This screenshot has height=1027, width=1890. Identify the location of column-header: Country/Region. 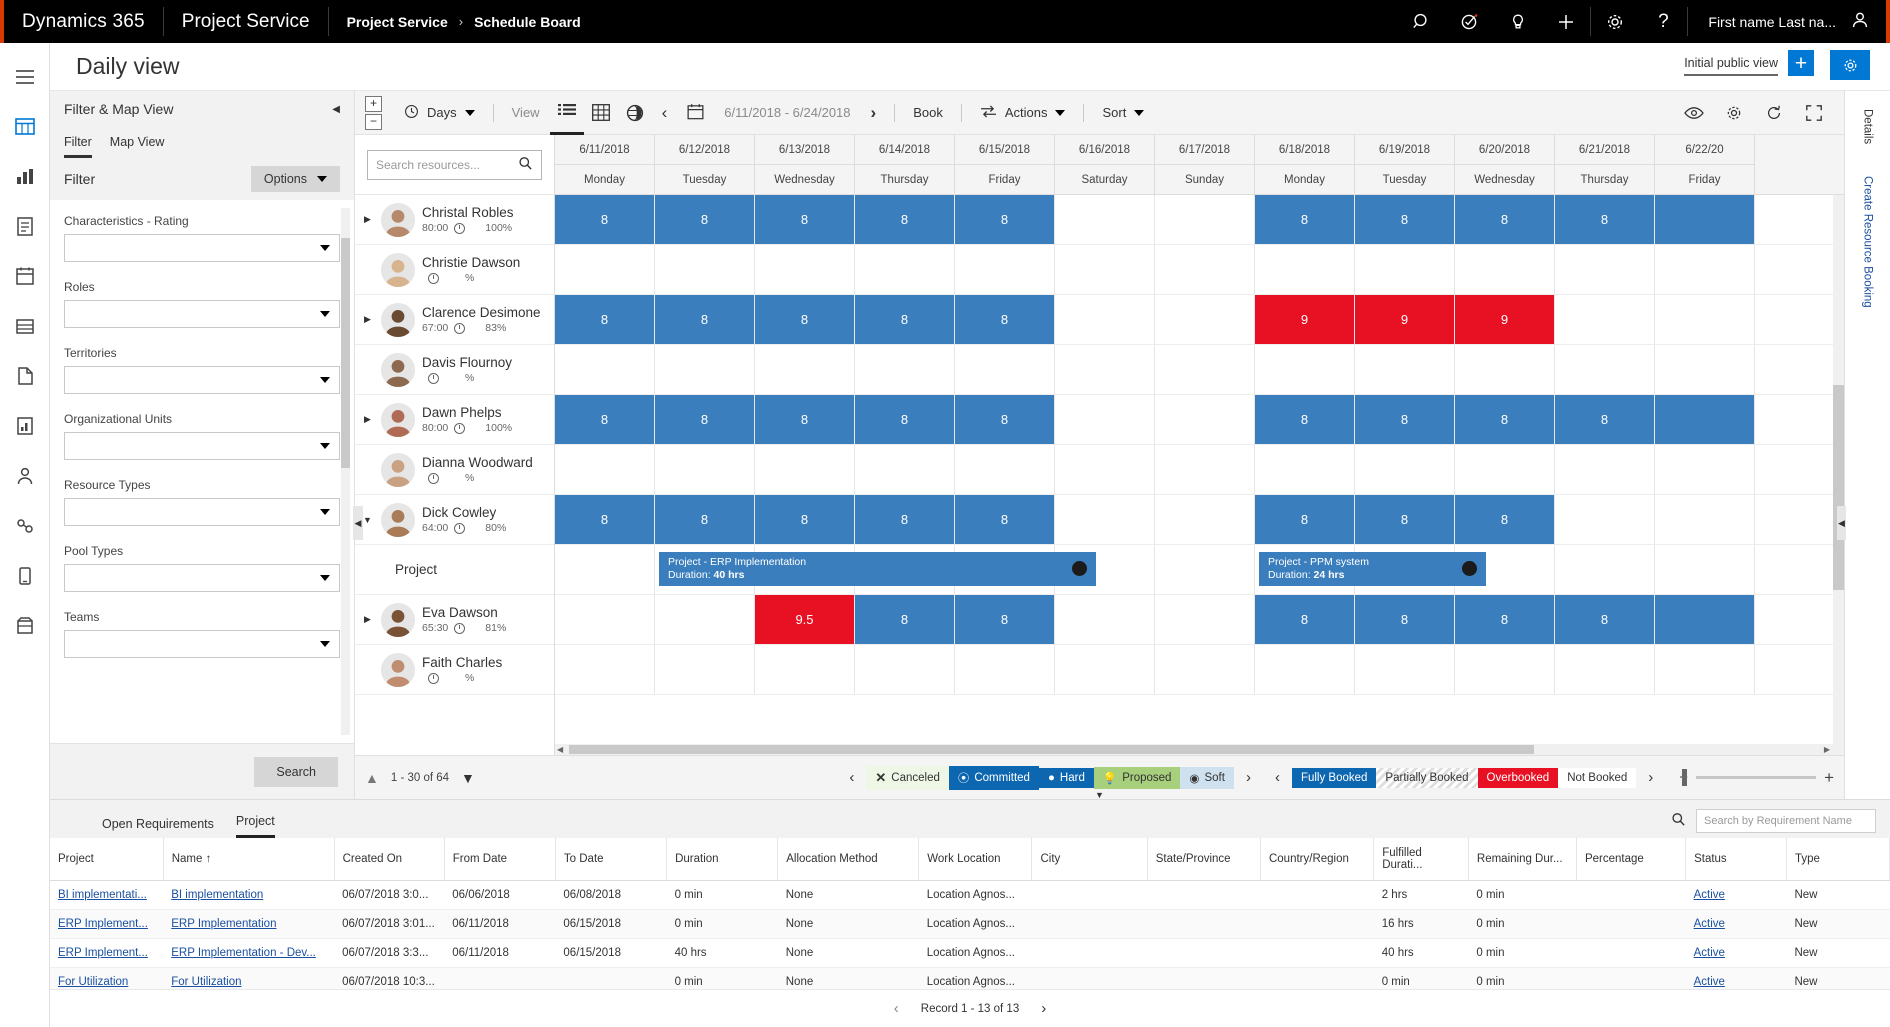
(1317, 859).